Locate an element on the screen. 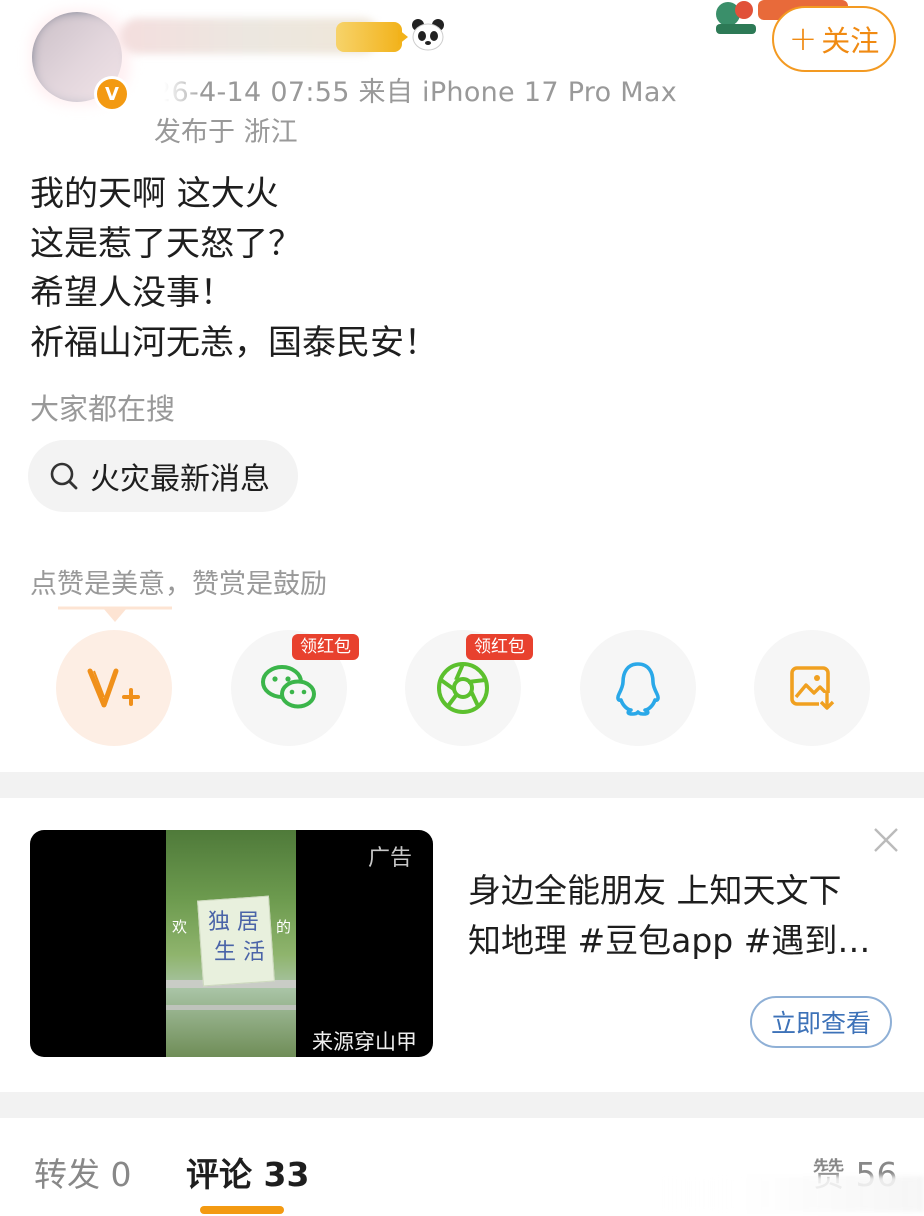  post-text: 我的天啊 这大火 这是惹了天怒了？ 希望人没事！ 祈福山河无恙，国泰民安！ is located at coordinates (234, 269).